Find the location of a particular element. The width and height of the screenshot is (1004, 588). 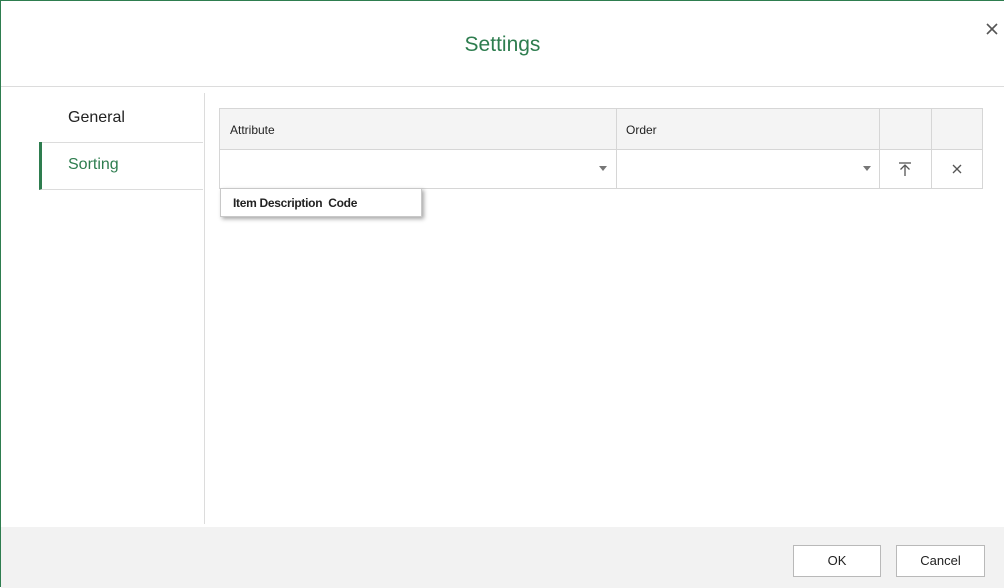

dialog-footer: OK Cancel is located at coordinates (502, 557).